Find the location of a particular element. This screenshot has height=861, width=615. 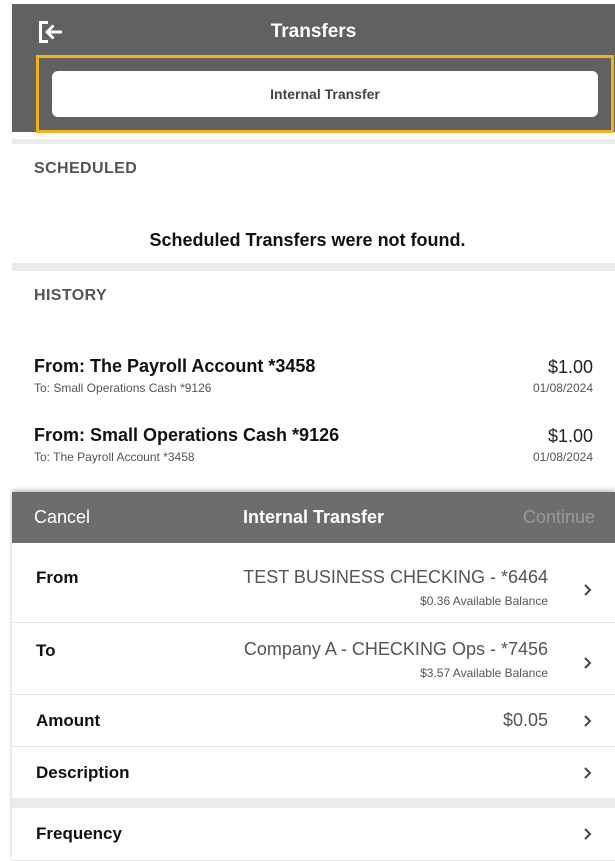

amount-row: Amount $0.05 is located at coordinates (313, 721).